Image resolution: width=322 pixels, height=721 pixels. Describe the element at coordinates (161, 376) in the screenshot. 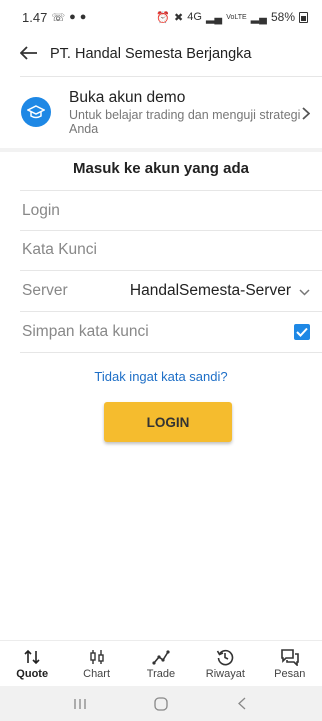

I see `forgot-password-link: Tidak ingat kata sandi?` at that location.